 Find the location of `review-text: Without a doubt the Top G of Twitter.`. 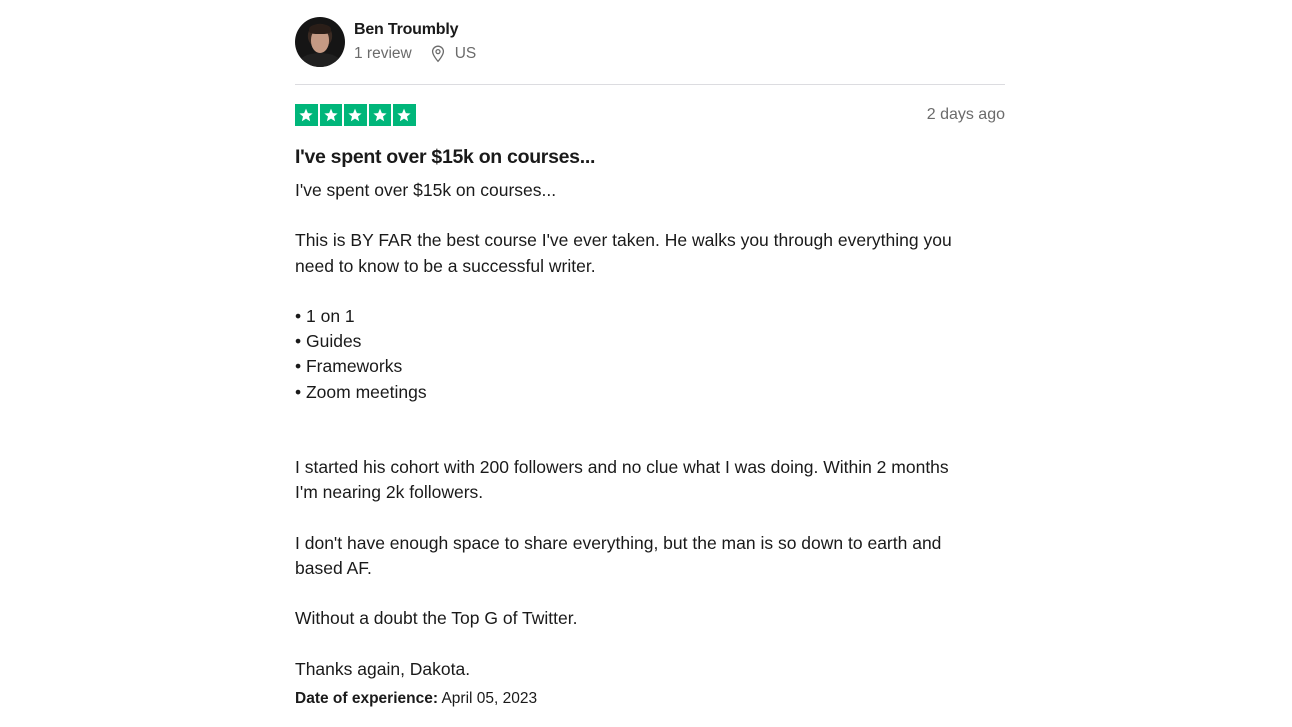

review-text: Without a doubt the Top G of Twitter. is located at coordinates (436, 618).